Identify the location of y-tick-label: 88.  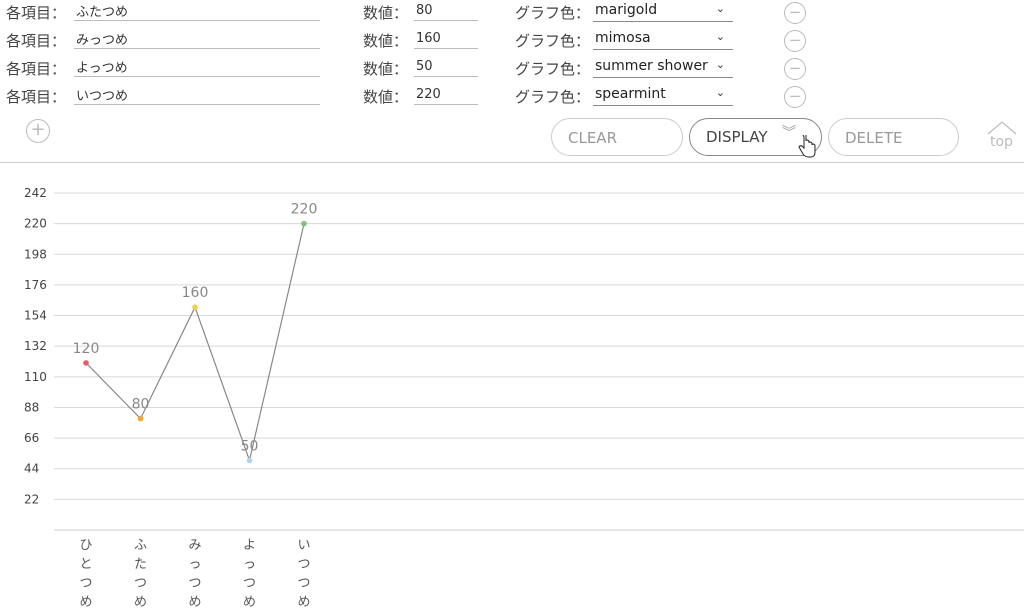
(31, 407).